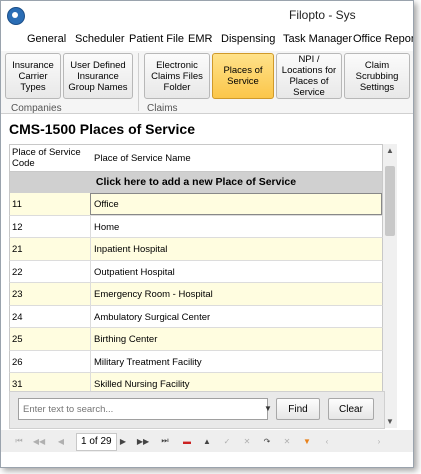  Describe the element at coordinates (16, 16) in the screenshot. I see `app-logo-icon` at that location.